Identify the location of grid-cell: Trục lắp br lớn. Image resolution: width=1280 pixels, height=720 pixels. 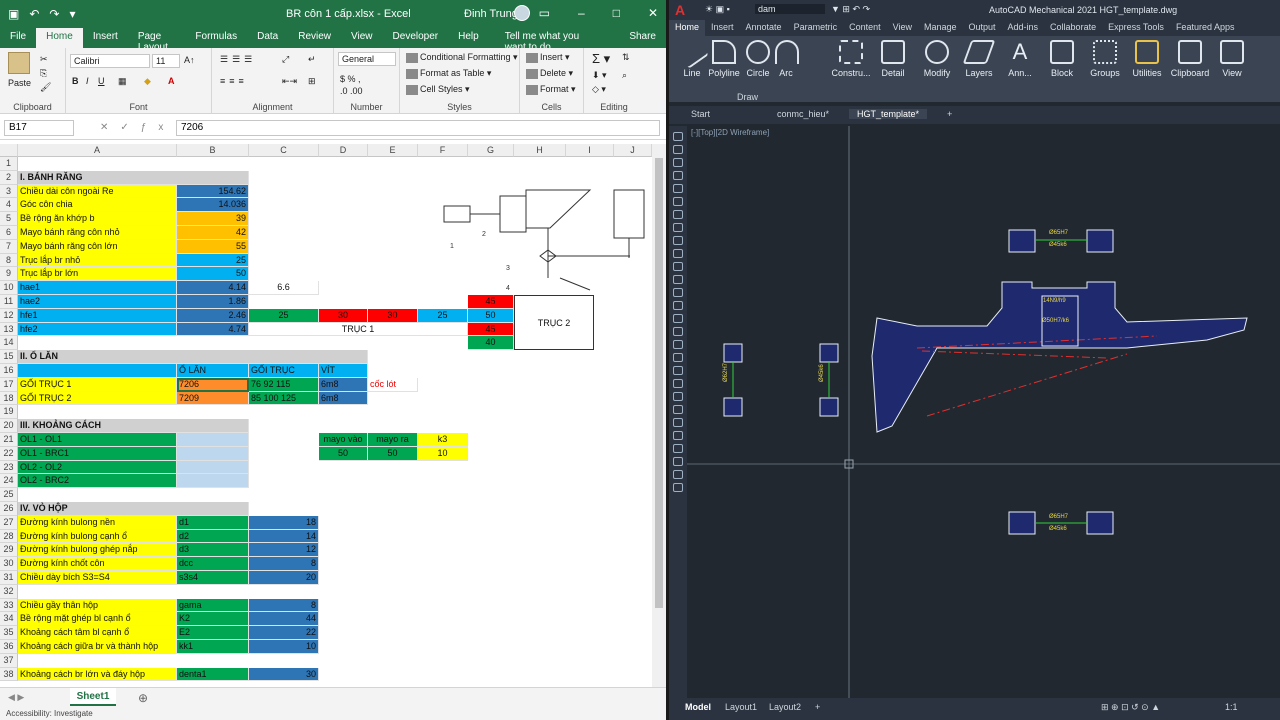
(97, 274).